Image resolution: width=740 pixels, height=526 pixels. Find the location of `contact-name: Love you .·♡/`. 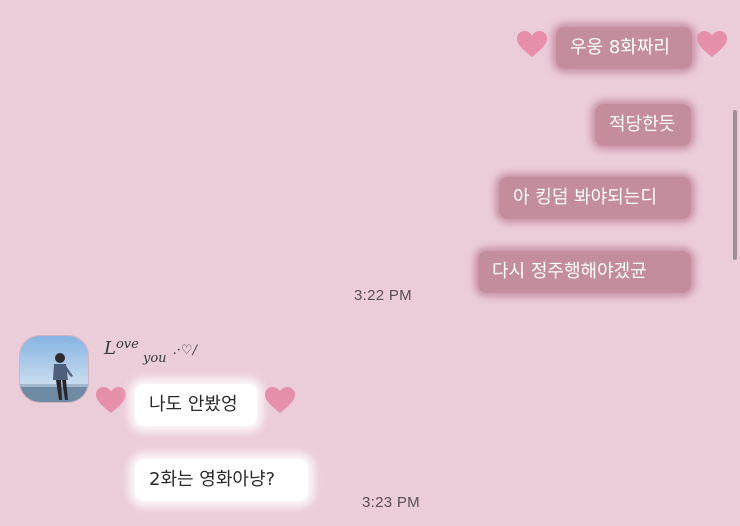

contact-name: Love you .·♡/ is located at coordinates (150, 352).